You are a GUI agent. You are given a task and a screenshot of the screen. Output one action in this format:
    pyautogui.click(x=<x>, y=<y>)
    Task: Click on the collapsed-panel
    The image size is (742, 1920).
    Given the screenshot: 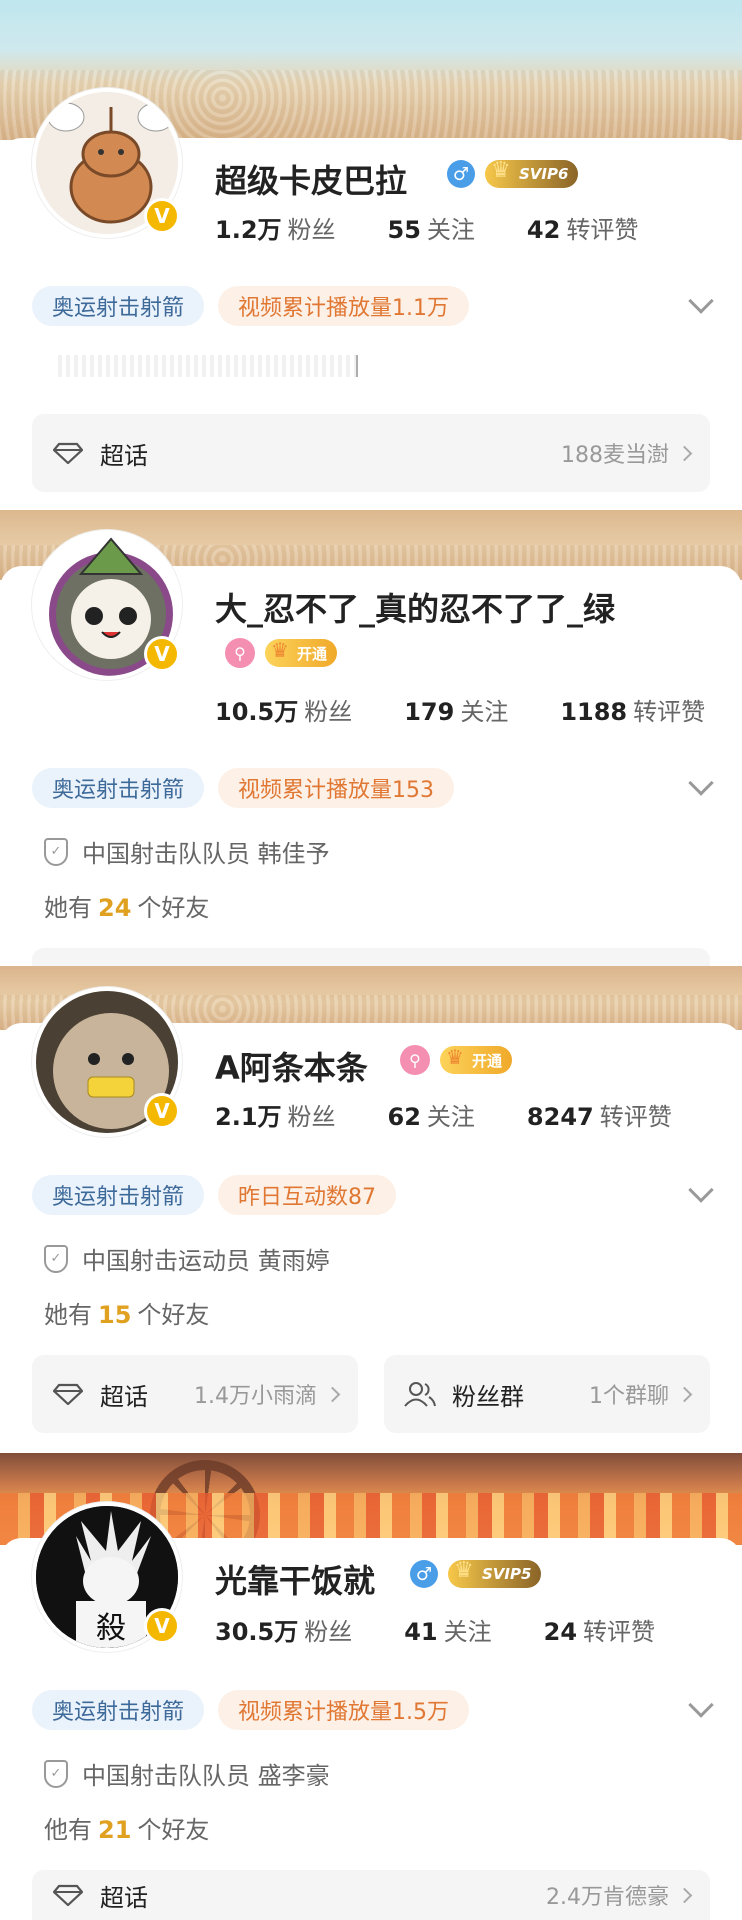 What is the action you would take?
    pyautogui.click(x=371, y=957)
    